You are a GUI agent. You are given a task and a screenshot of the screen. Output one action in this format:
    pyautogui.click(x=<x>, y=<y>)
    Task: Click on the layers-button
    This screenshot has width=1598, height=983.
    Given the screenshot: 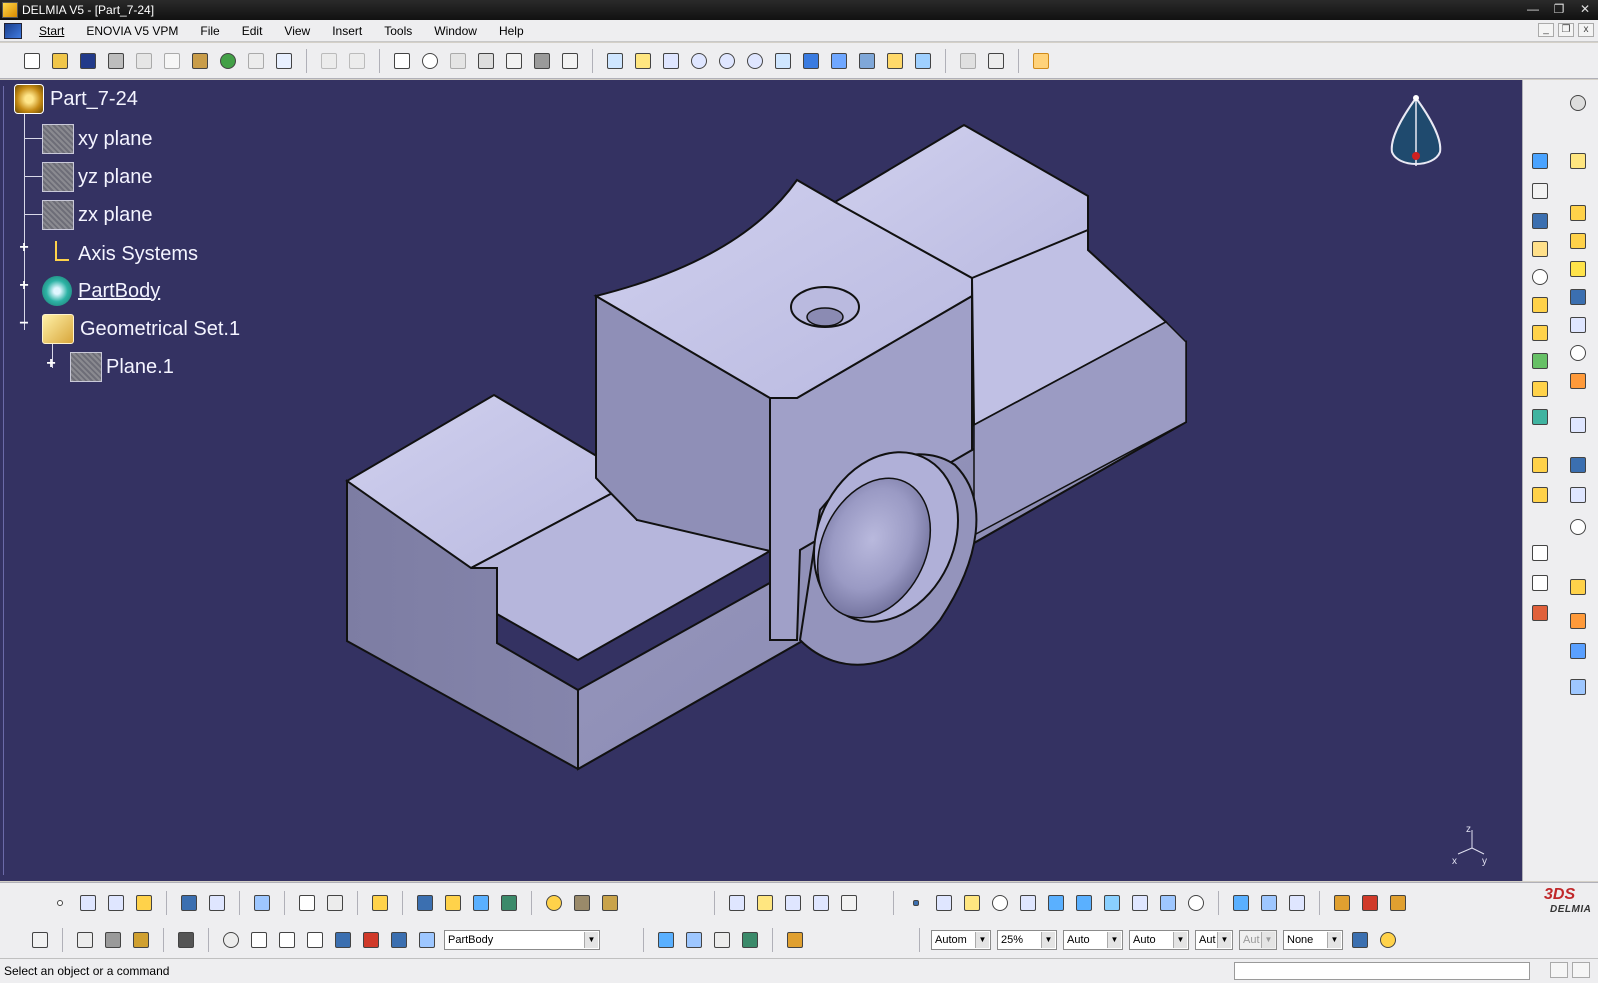 What is the action you would take?
    pyautogui.click(x=380, y=903)
    